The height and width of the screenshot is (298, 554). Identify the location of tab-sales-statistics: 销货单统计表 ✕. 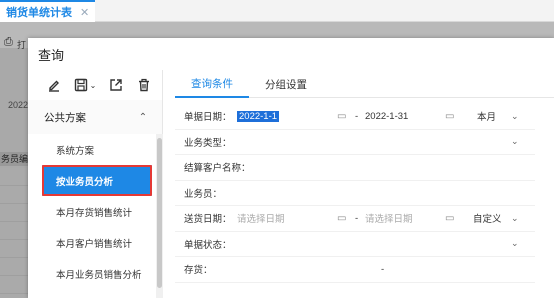
(48, 11).